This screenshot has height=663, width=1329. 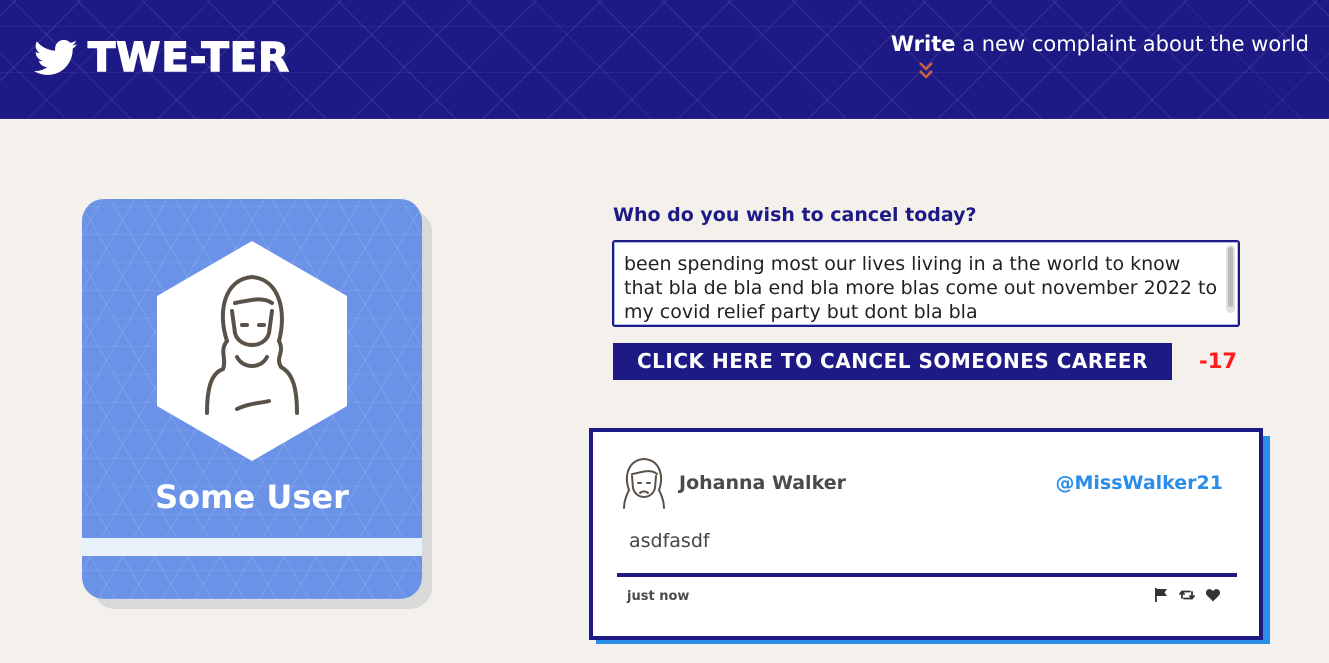 I want to click on heart-icon, so click(x=1213, y=595).